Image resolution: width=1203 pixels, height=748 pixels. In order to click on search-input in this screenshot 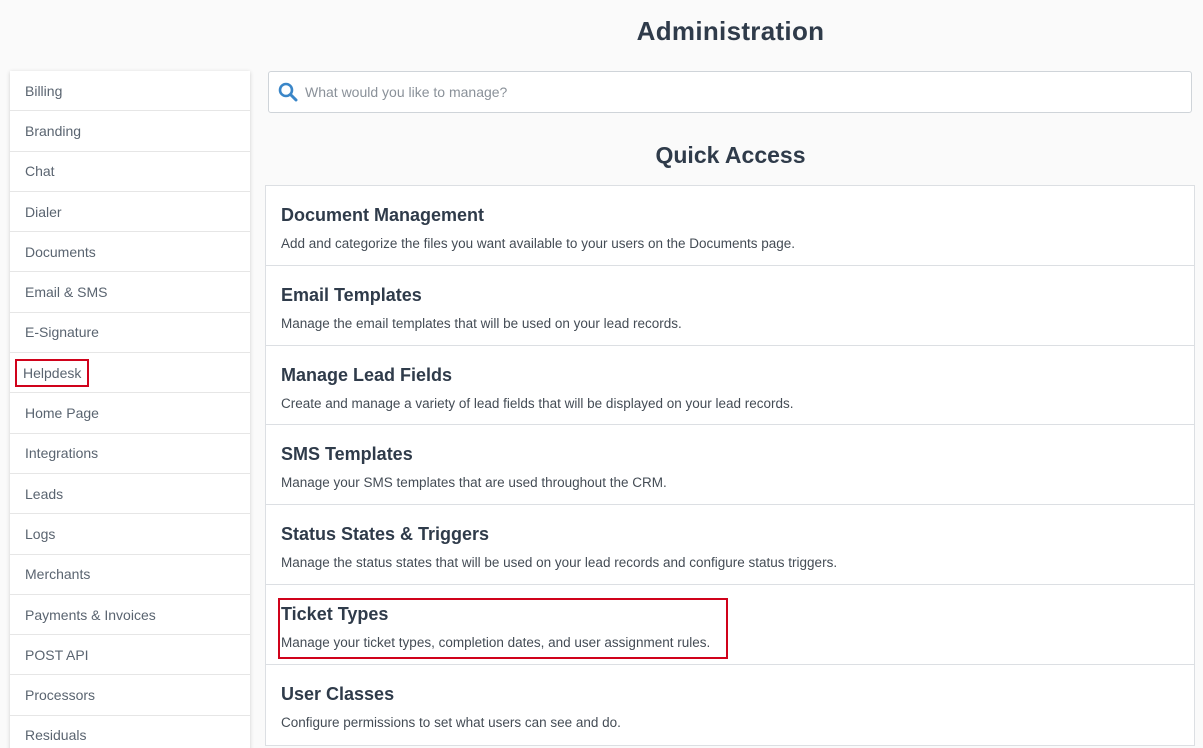, I will do `click(748, 92)`.